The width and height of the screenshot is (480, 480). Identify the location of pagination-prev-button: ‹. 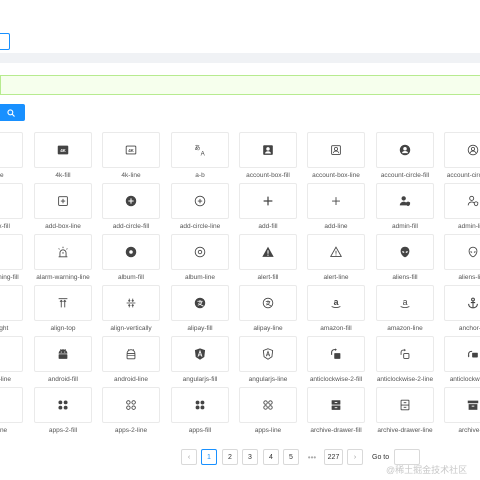
(189, 457).